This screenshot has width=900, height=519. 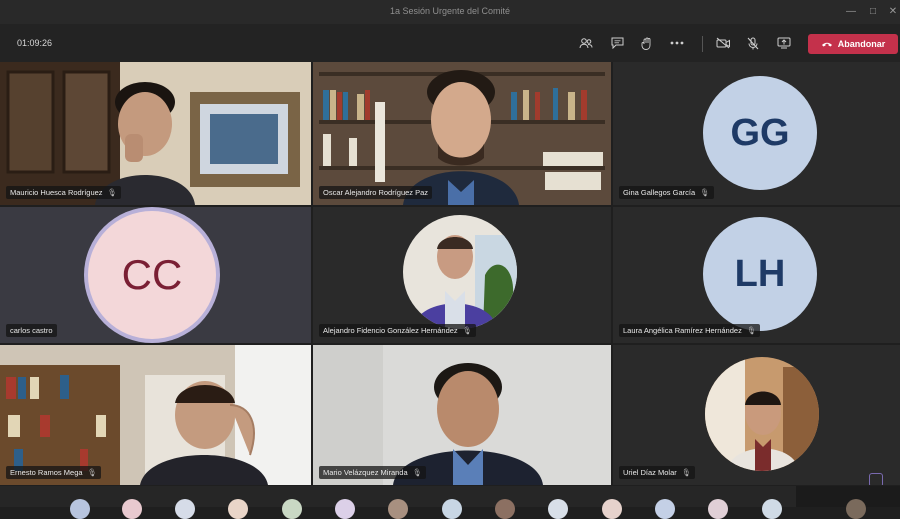 I want to click on meeting-timer: 01:09:26, so click(x=35, y=43).